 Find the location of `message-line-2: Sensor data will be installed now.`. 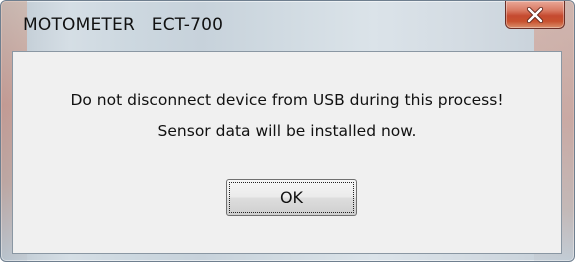

message-line-2: Sensor data will be installed now. is located at coordinates (287, 131).